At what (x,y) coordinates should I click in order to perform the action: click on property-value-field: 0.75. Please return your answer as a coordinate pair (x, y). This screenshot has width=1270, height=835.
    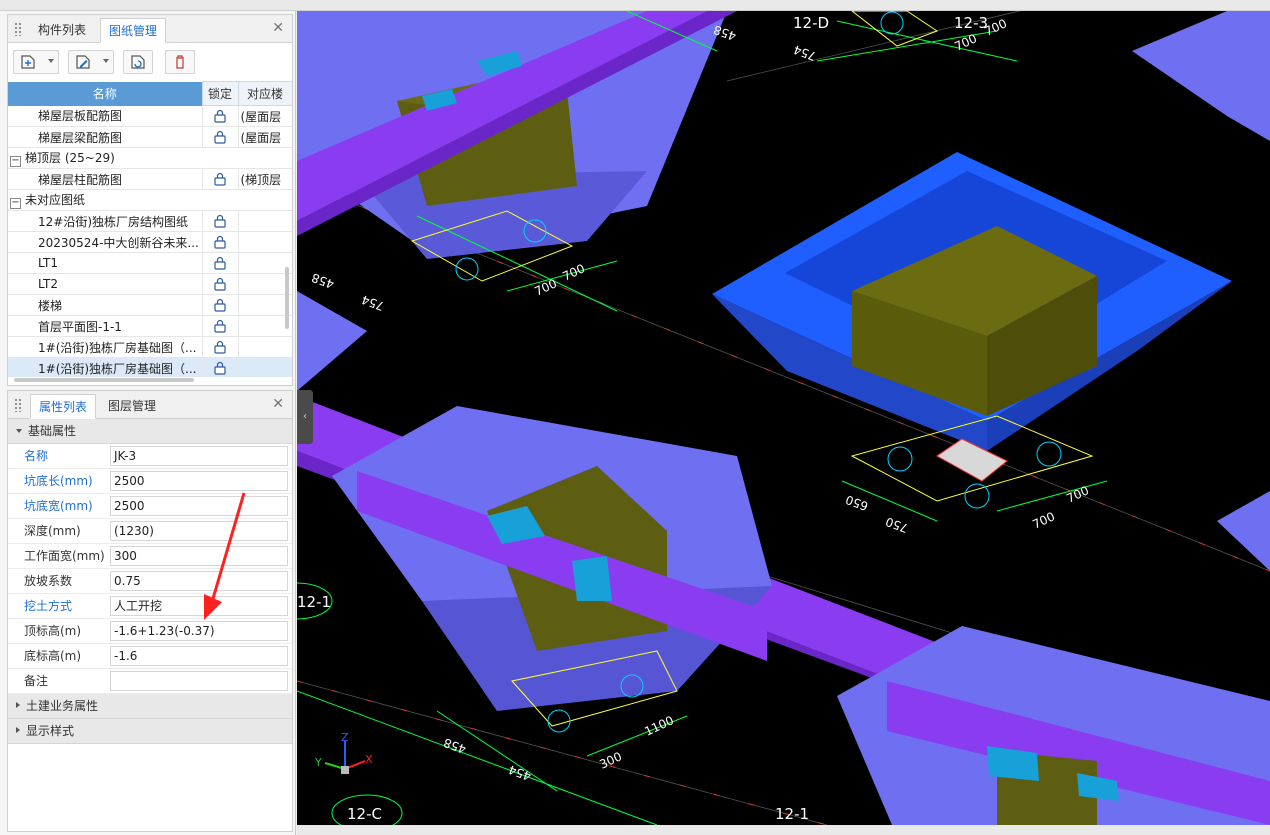
    Looking at the image, I should click on (199, 581).